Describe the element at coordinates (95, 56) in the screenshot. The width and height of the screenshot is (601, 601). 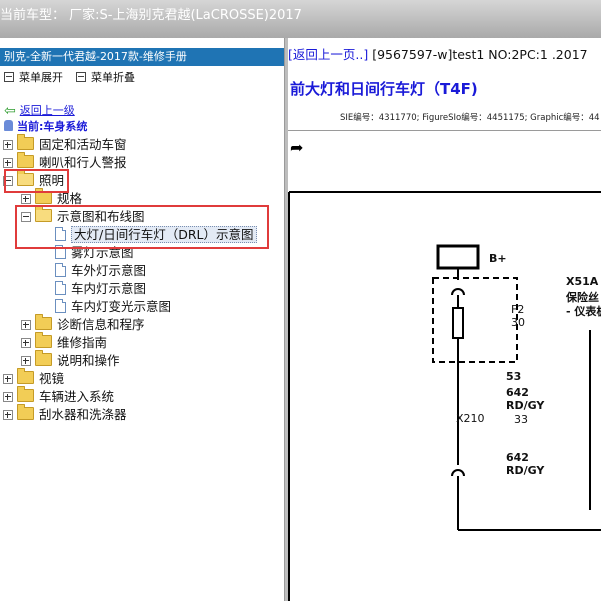
I see `manual-title: 别克-全新一代君越-2017款-维修手册` at that location.